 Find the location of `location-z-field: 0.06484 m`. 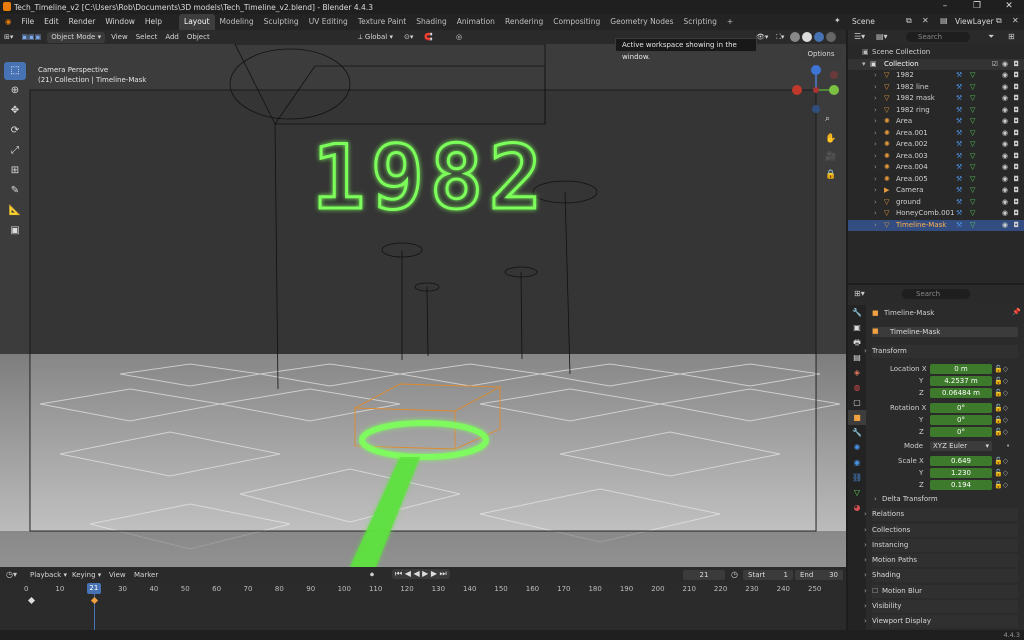

location-z-field: 0.06484 m is located at coordinates (961, 393).